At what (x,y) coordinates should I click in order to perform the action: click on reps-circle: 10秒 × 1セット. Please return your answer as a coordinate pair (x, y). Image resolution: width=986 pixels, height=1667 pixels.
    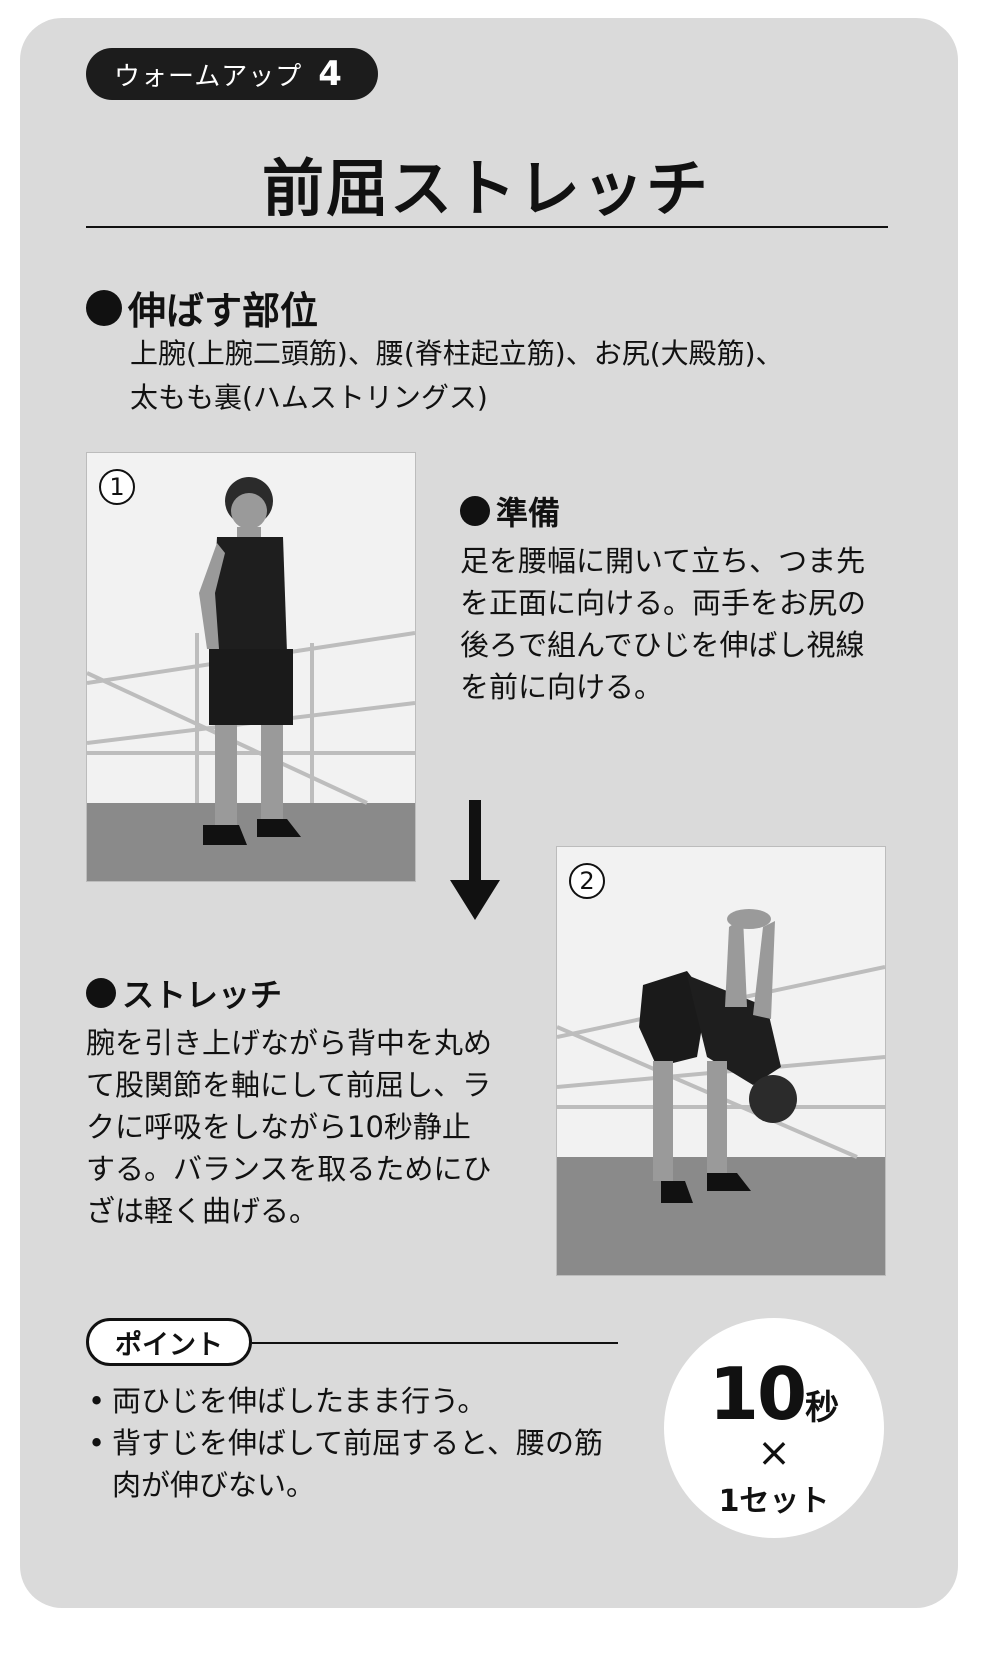
    Looking at the image, I should click on (774, 1428).